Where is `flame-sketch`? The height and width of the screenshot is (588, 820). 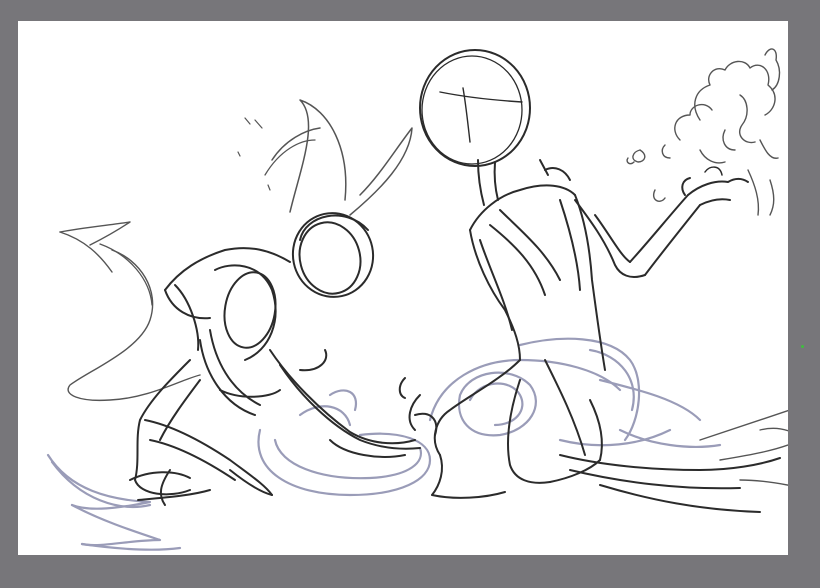 flame-sketch is located at coordinates (703, 132).